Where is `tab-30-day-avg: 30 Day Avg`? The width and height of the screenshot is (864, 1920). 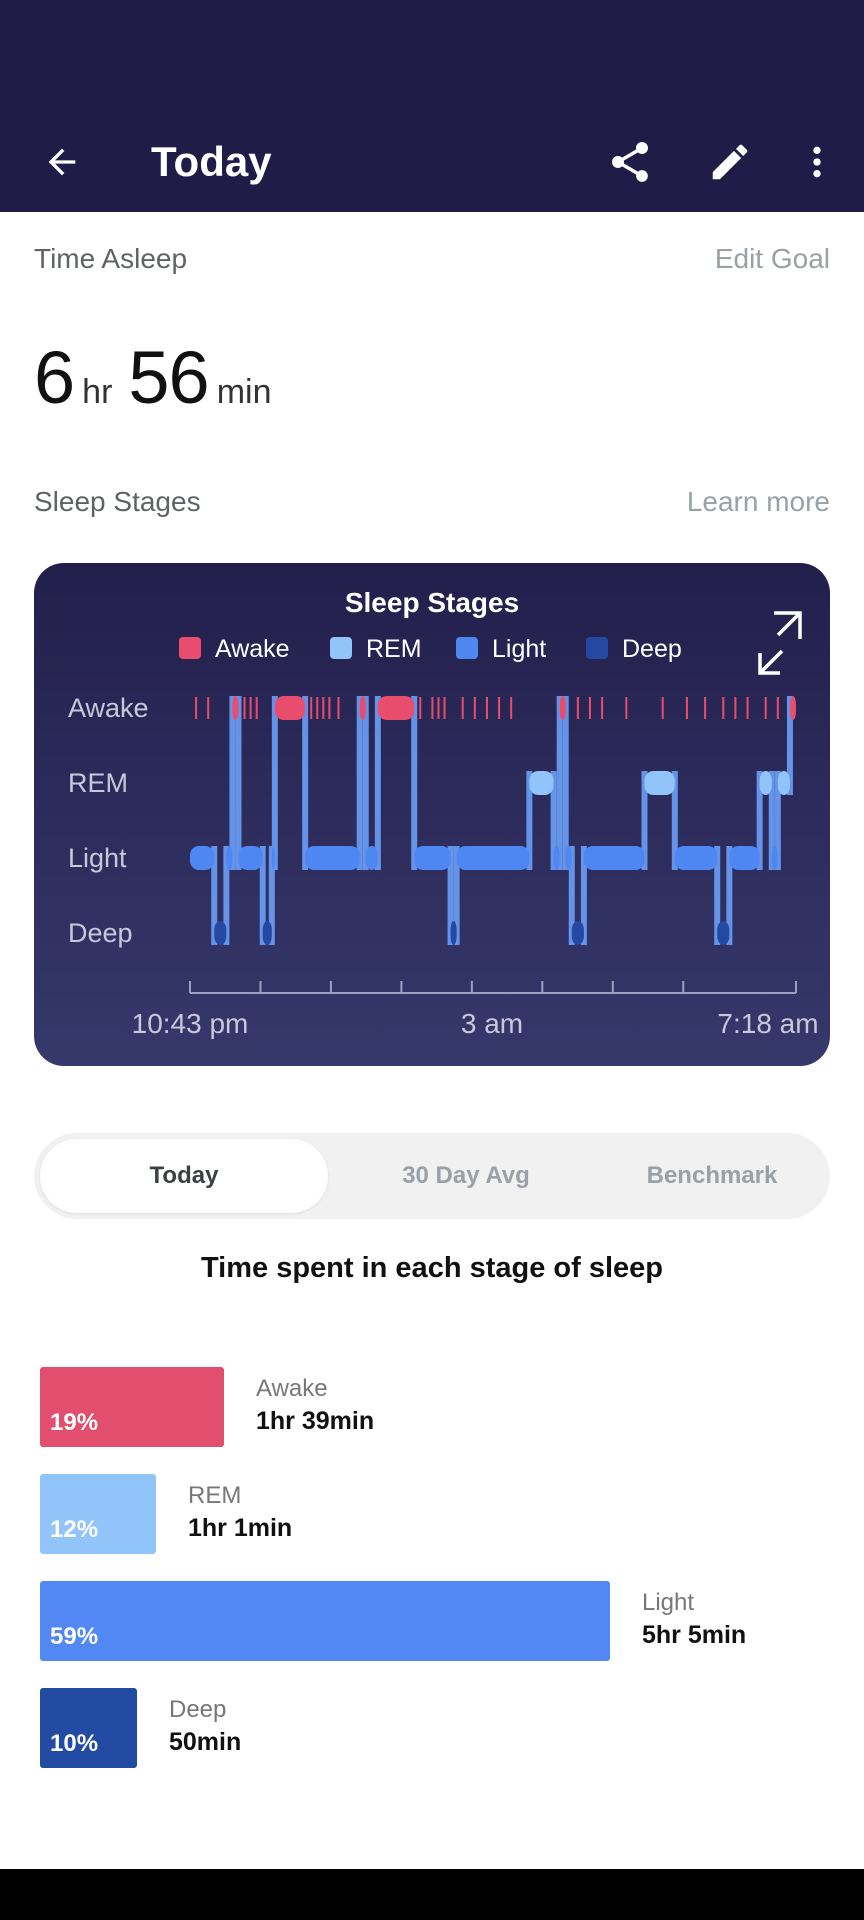 tab-30-day-avg: 30 Day Avg is located at coordinates (466, 1176).